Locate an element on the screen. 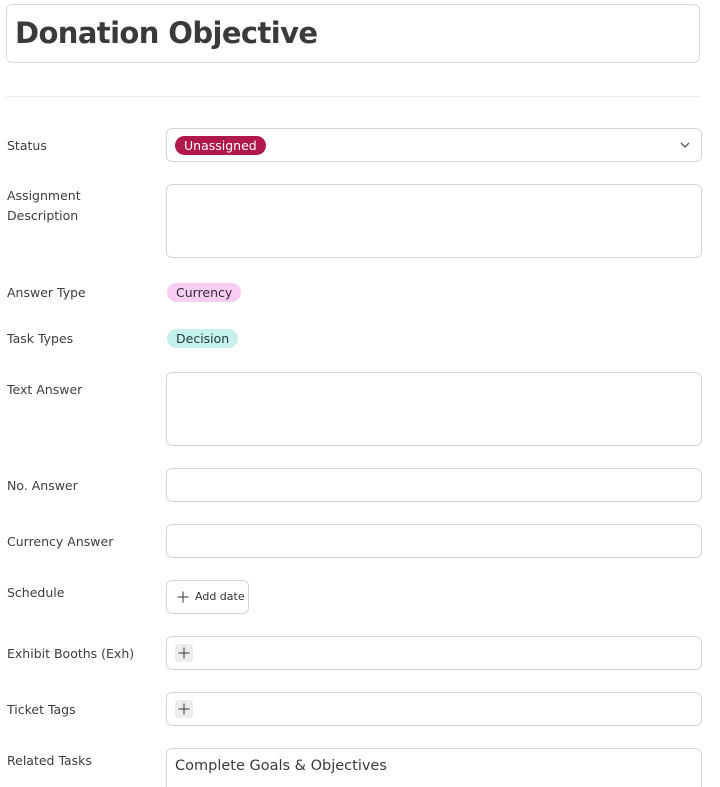 The height and width of the screenshot is (787, 720). currency-answer-input is located at coordinates (434, 541).